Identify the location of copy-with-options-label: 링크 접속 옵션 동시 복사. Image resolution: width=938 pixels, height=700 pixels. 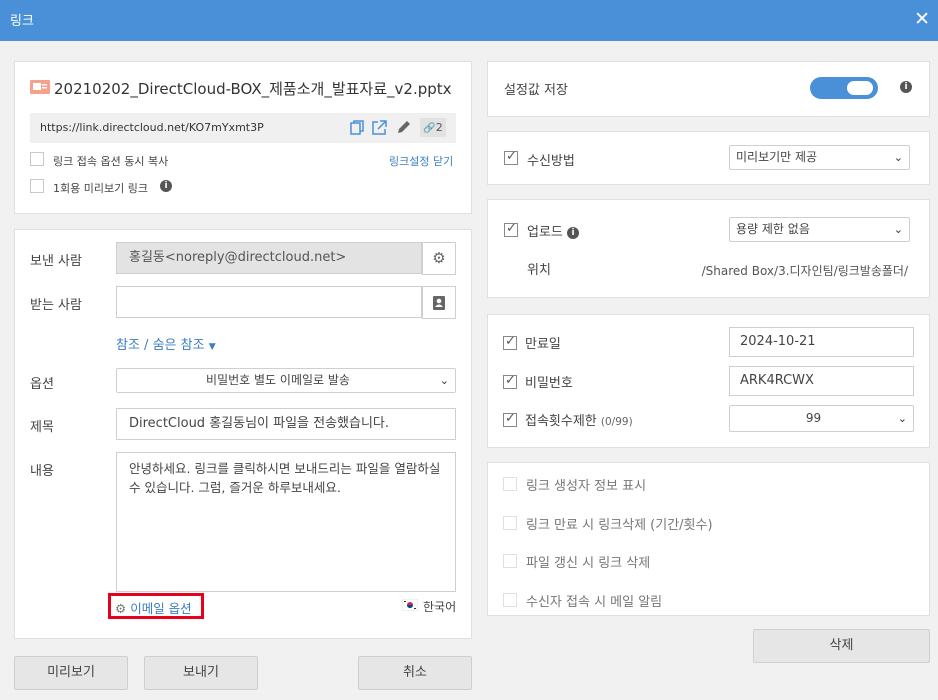
(111, 161).